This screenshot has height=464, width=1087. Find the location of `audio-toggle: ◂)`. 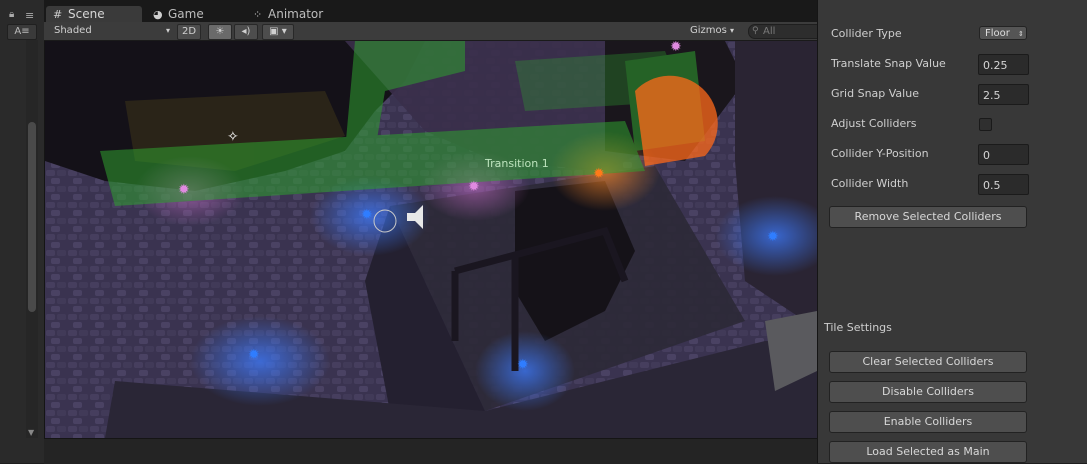

audio-toggle: ◂) is located at coordinates (246, 32).